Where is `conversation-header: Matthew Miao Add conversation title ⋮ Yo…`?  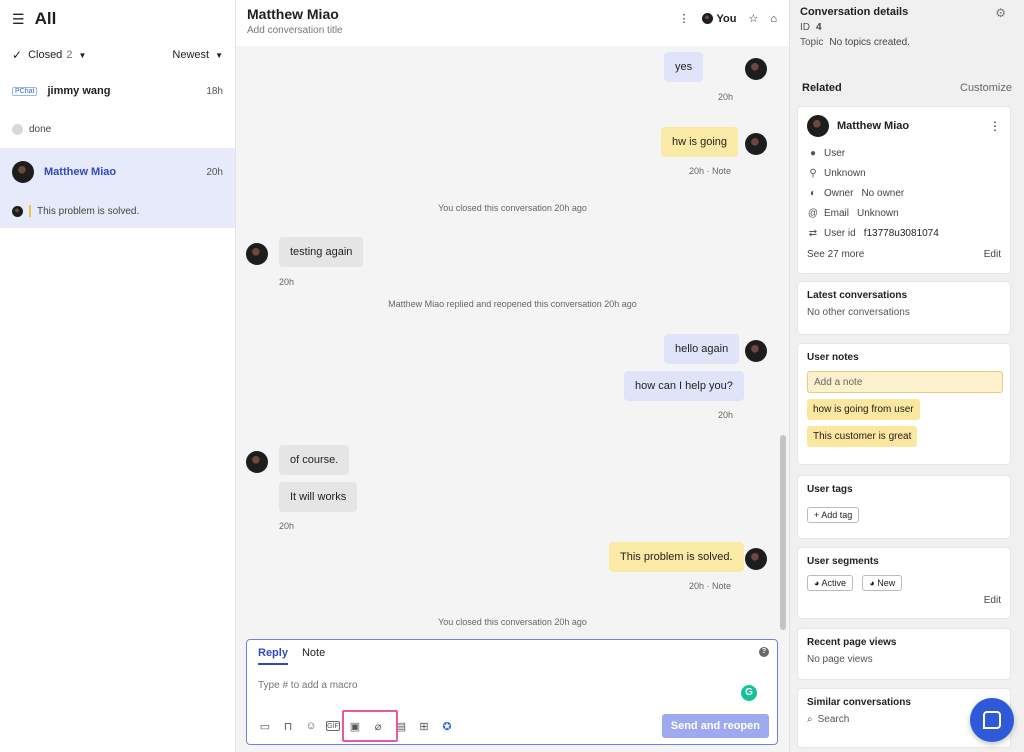
conversation-header: Matthew Miao Add conversation title ⋮ Yo… is located at coordinates (512, 23).